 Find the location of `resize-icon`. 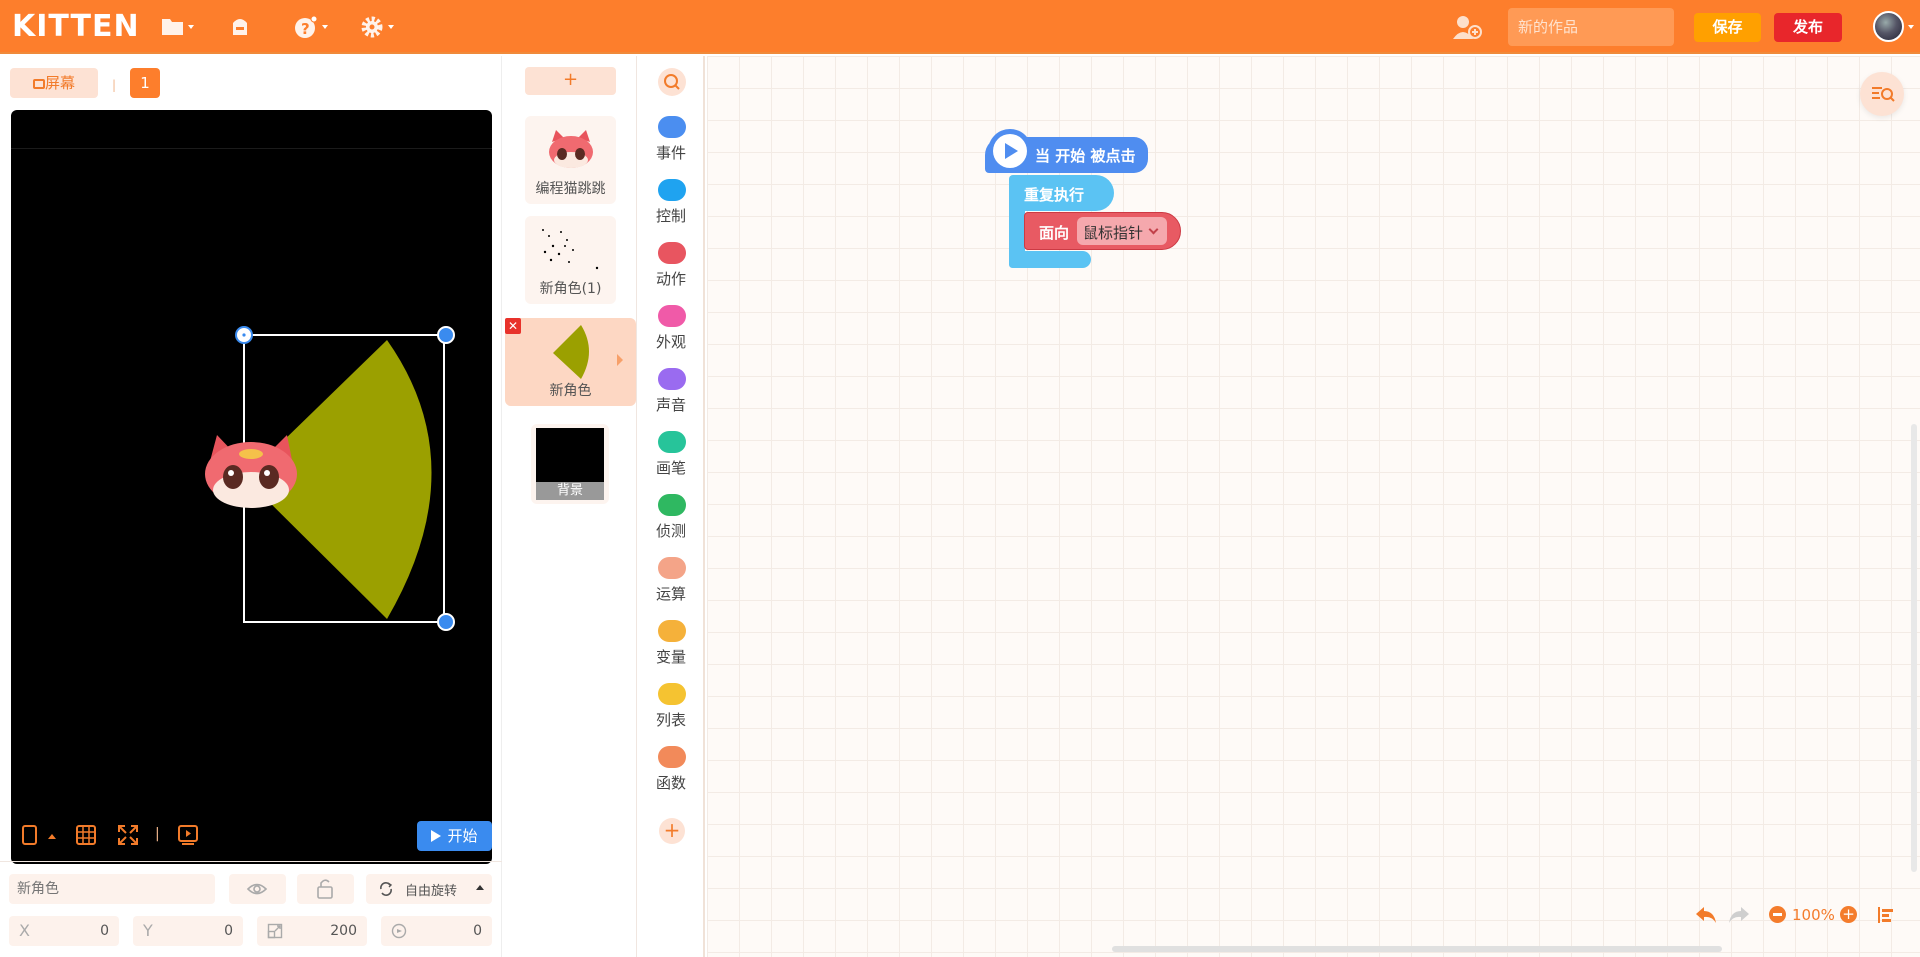

resize-icon is located at coordinates (275, 931).